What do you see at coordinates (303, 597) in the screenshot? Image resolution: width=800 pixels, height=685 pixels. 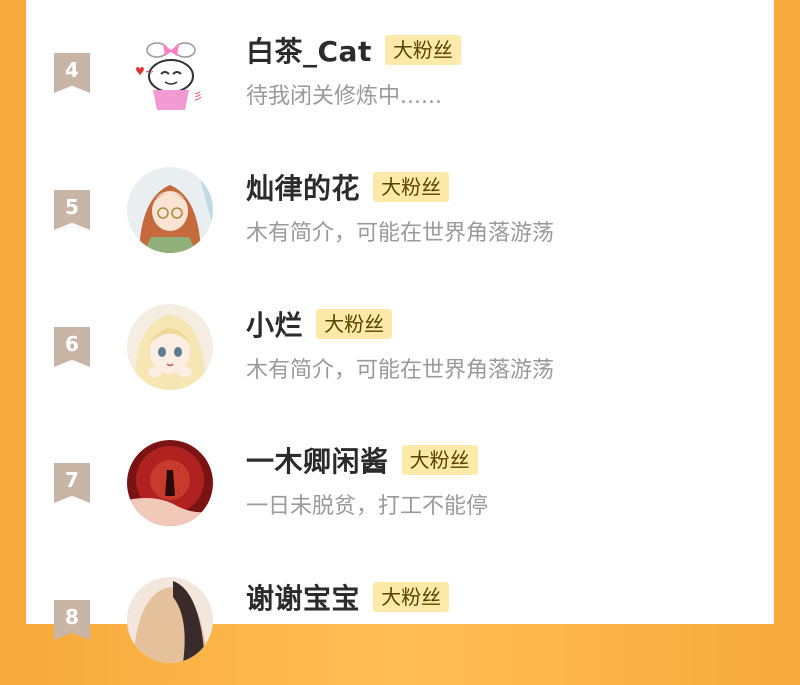 I see `fan-name: 谢谢宝宝` at bounding box center [303, 597].